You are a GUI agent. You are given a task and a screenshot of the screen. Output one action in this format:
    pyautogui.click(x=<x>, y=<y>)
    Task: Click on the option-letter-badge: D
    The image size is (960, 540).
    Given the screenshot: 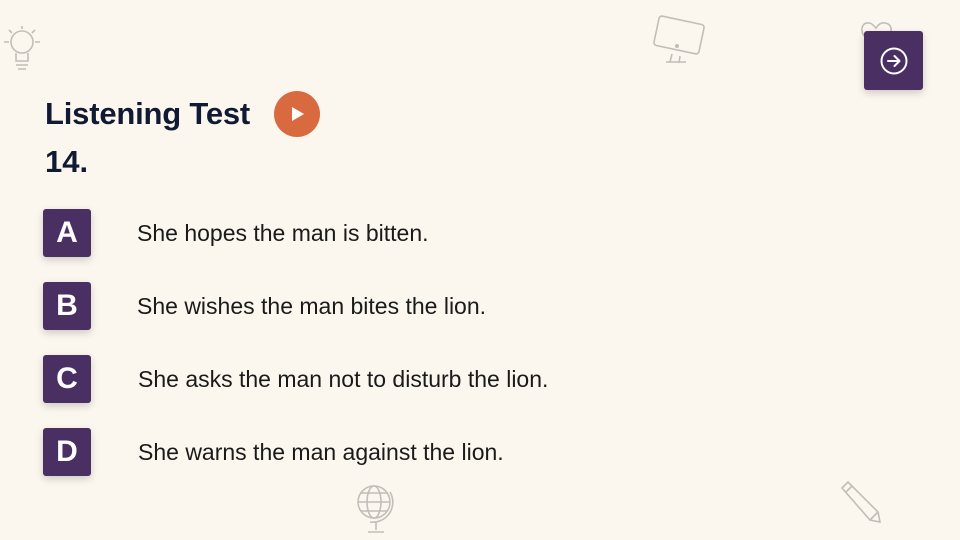 What is the action you would take?
    pyautogui.click(x=67, y=452)
    